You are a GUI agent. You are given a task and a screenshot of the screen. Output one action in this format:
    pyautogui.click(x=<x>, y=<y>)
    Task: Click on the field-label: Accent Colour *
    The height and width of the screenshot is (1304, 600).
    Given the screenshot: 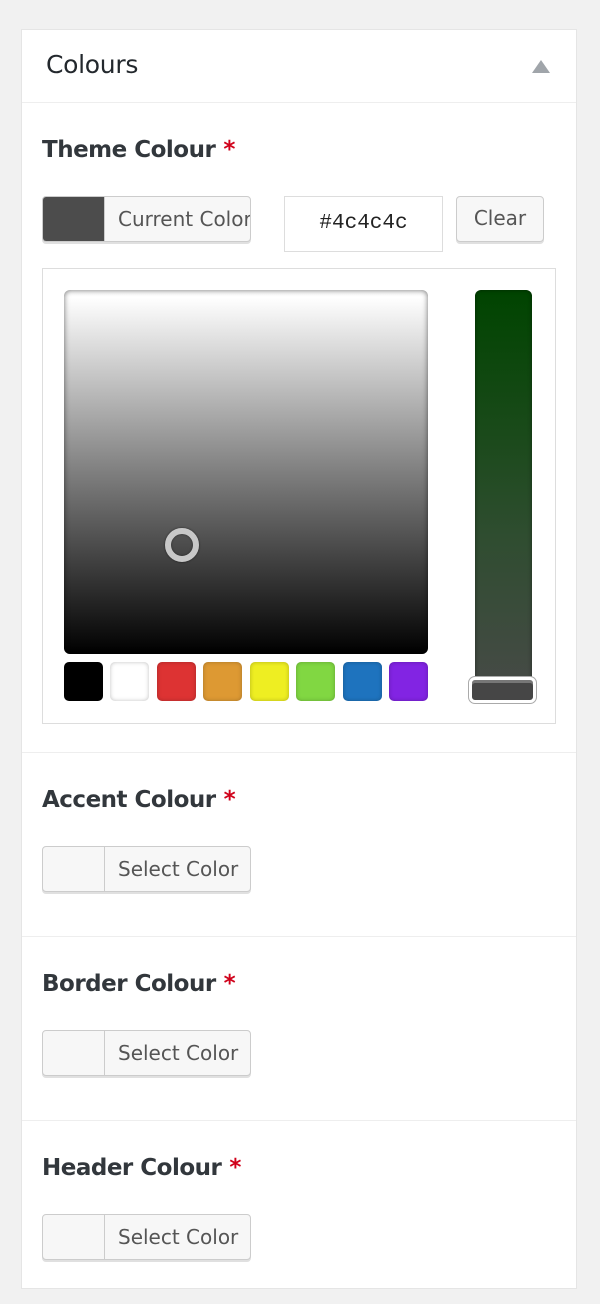 What is the action you would take?
    pyautogui.click(x=139, y=800)
    